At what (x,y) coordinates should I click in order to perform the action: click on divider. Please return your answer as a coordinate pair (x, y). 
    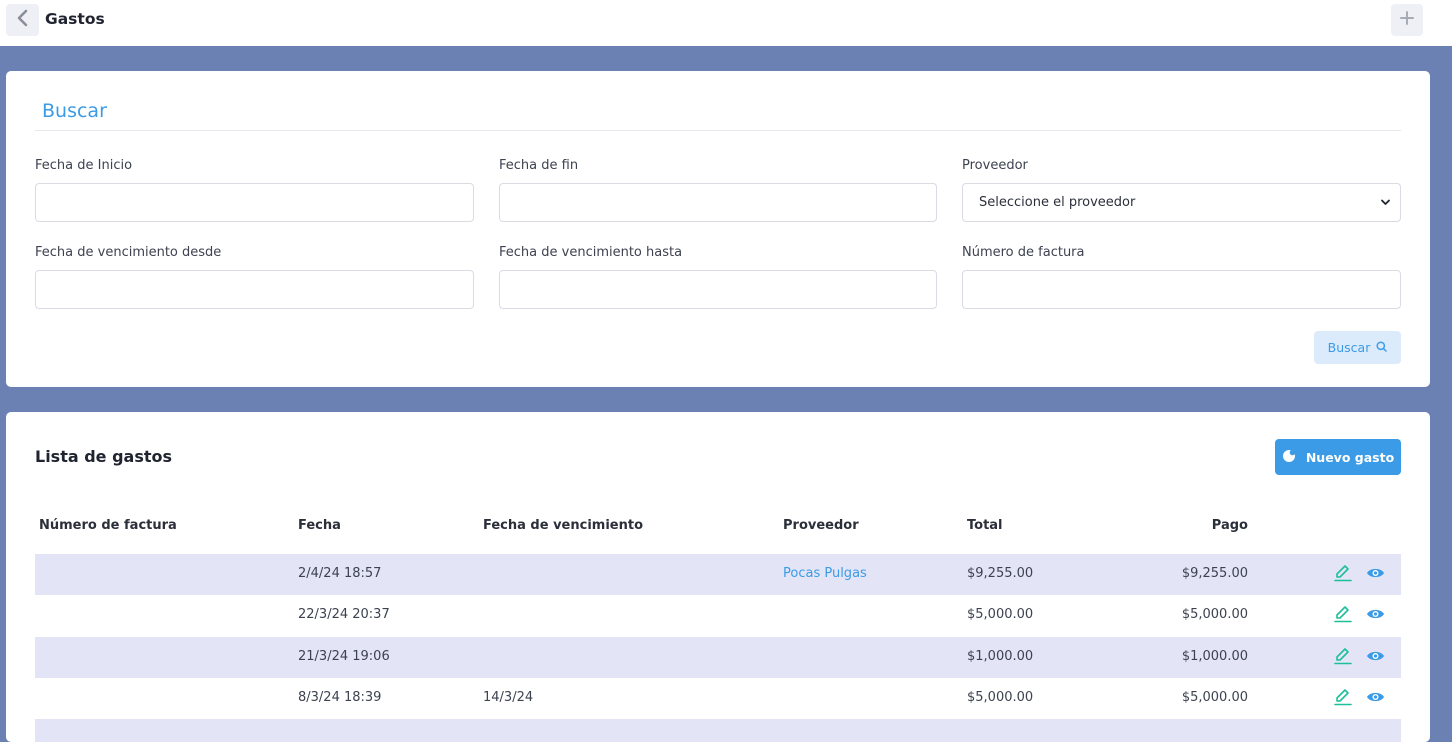
    Looking at the image, I should click on (718, 130).